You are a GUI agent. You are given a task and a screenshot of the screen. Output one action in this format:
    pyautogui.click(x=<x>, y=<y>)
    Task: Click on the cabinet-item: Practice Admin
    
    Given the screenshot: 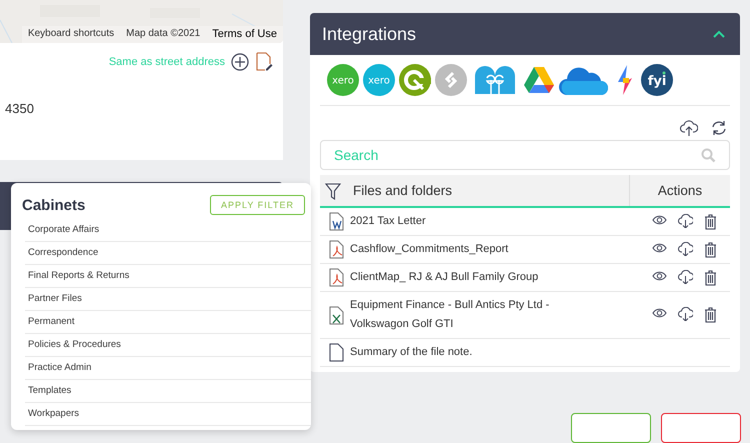 What is the action you would take?
    pyautogui.click(x=168, y=368)
    